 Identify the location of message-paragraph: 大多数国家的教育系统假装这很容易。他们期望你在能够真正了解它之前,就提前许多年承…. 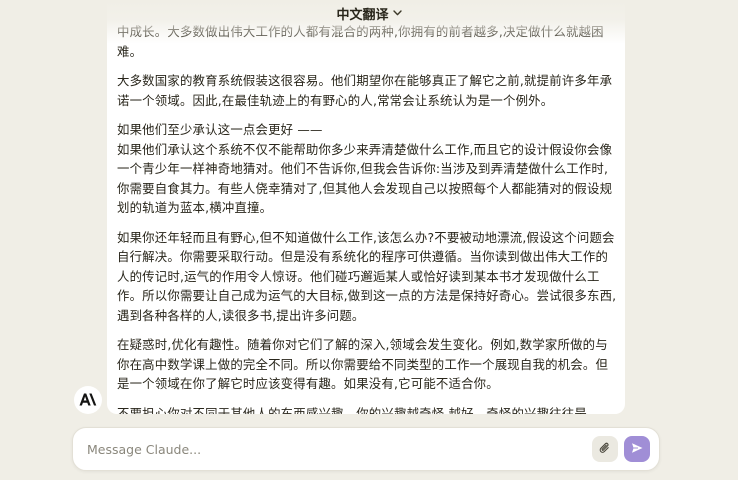
(365, 90).